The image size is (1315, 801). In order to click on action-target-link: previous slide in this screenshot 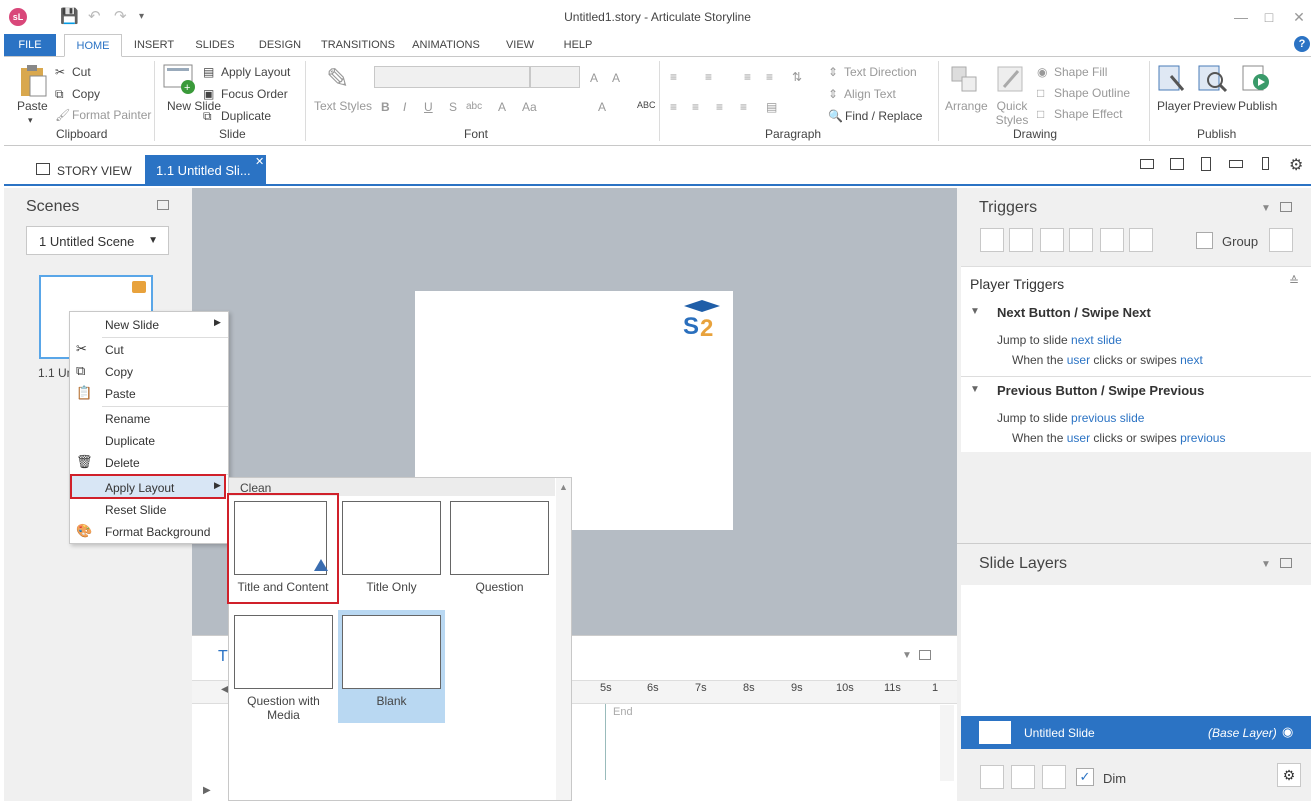, I will do `click(1107, 418)`.